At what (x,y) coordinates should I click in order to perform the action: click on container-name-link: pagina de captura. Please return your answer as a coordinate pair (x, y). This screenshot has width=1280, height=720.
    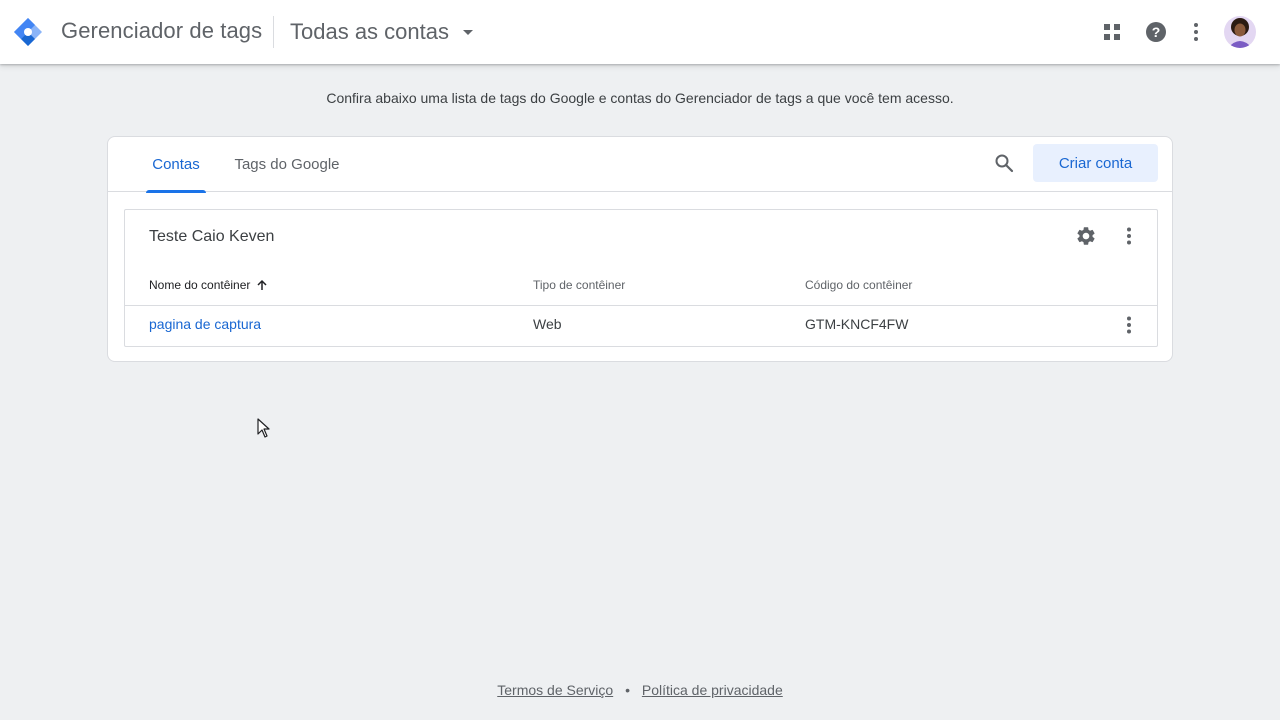
    Looking at the image, I should click on (205, 324).